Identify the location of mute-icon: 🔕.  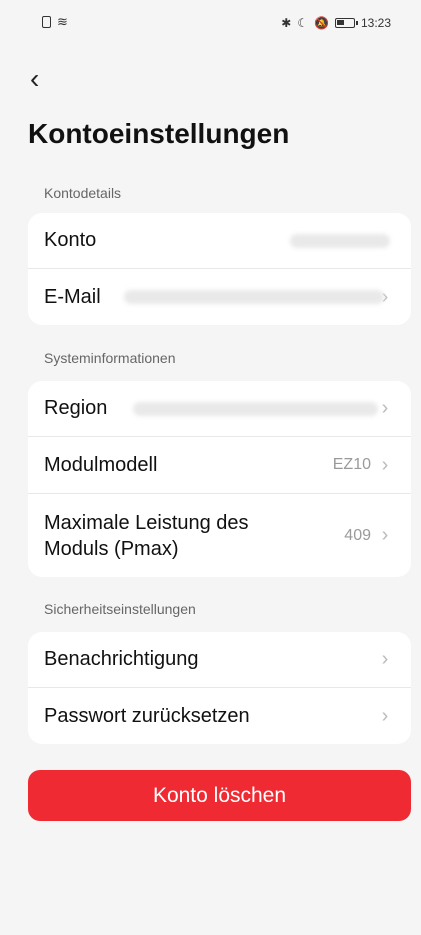
(321, 23).